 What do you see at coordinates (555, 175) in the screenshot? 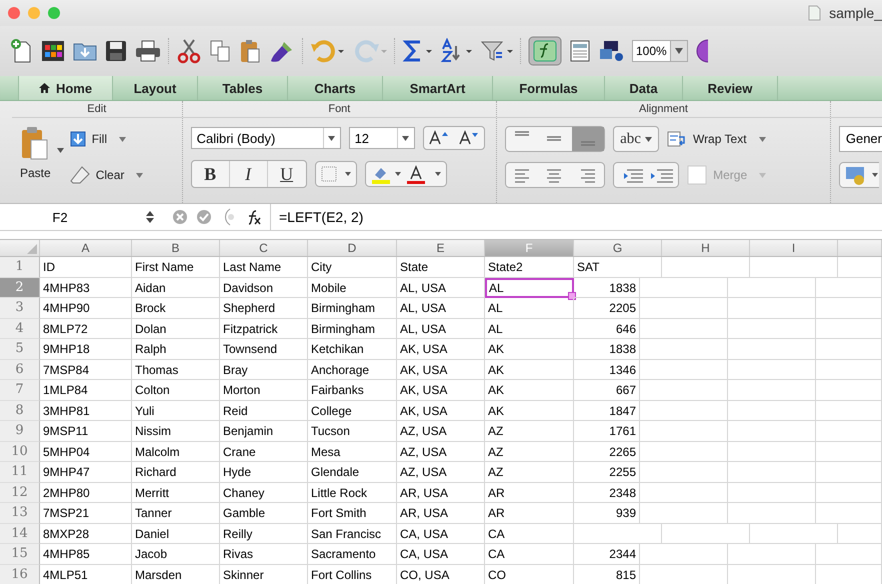
I see `horizontal-align-icon` at bounding box center [555, 175].